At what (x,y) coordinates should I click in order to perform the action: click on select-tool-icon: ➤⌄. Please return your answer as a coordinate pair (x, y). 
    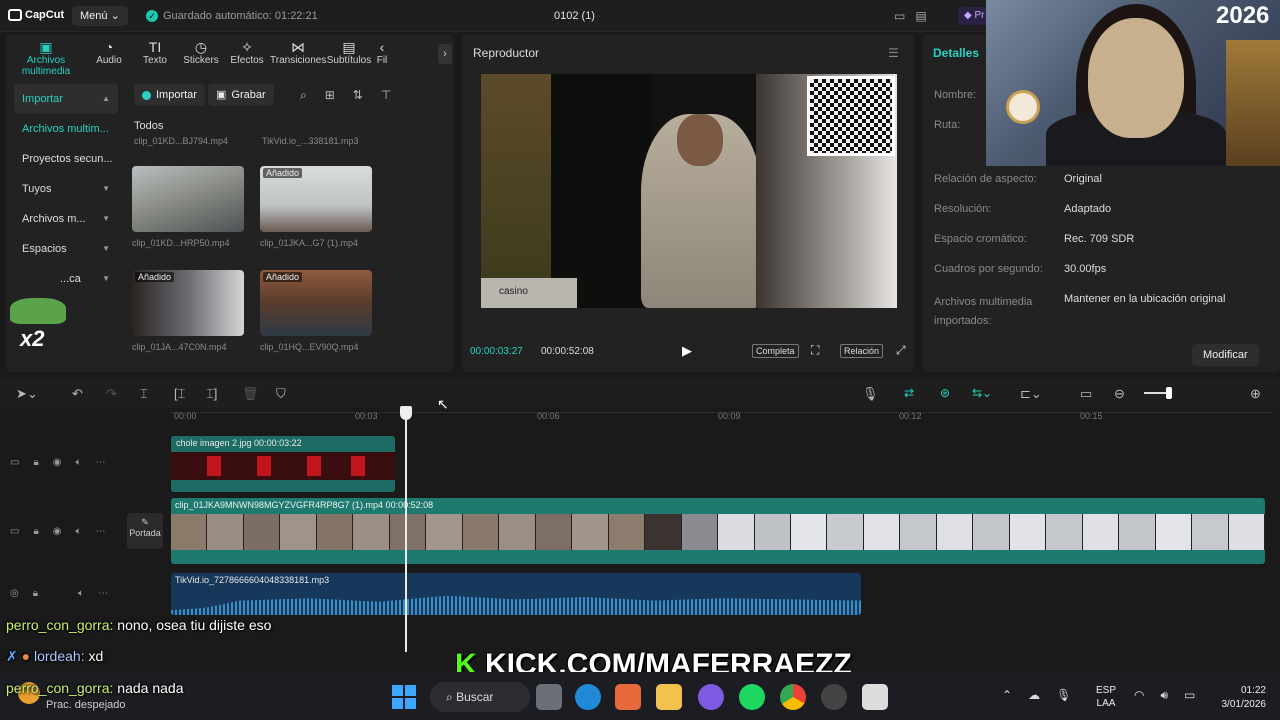
    Looking at the image, I should click on (27, 394).